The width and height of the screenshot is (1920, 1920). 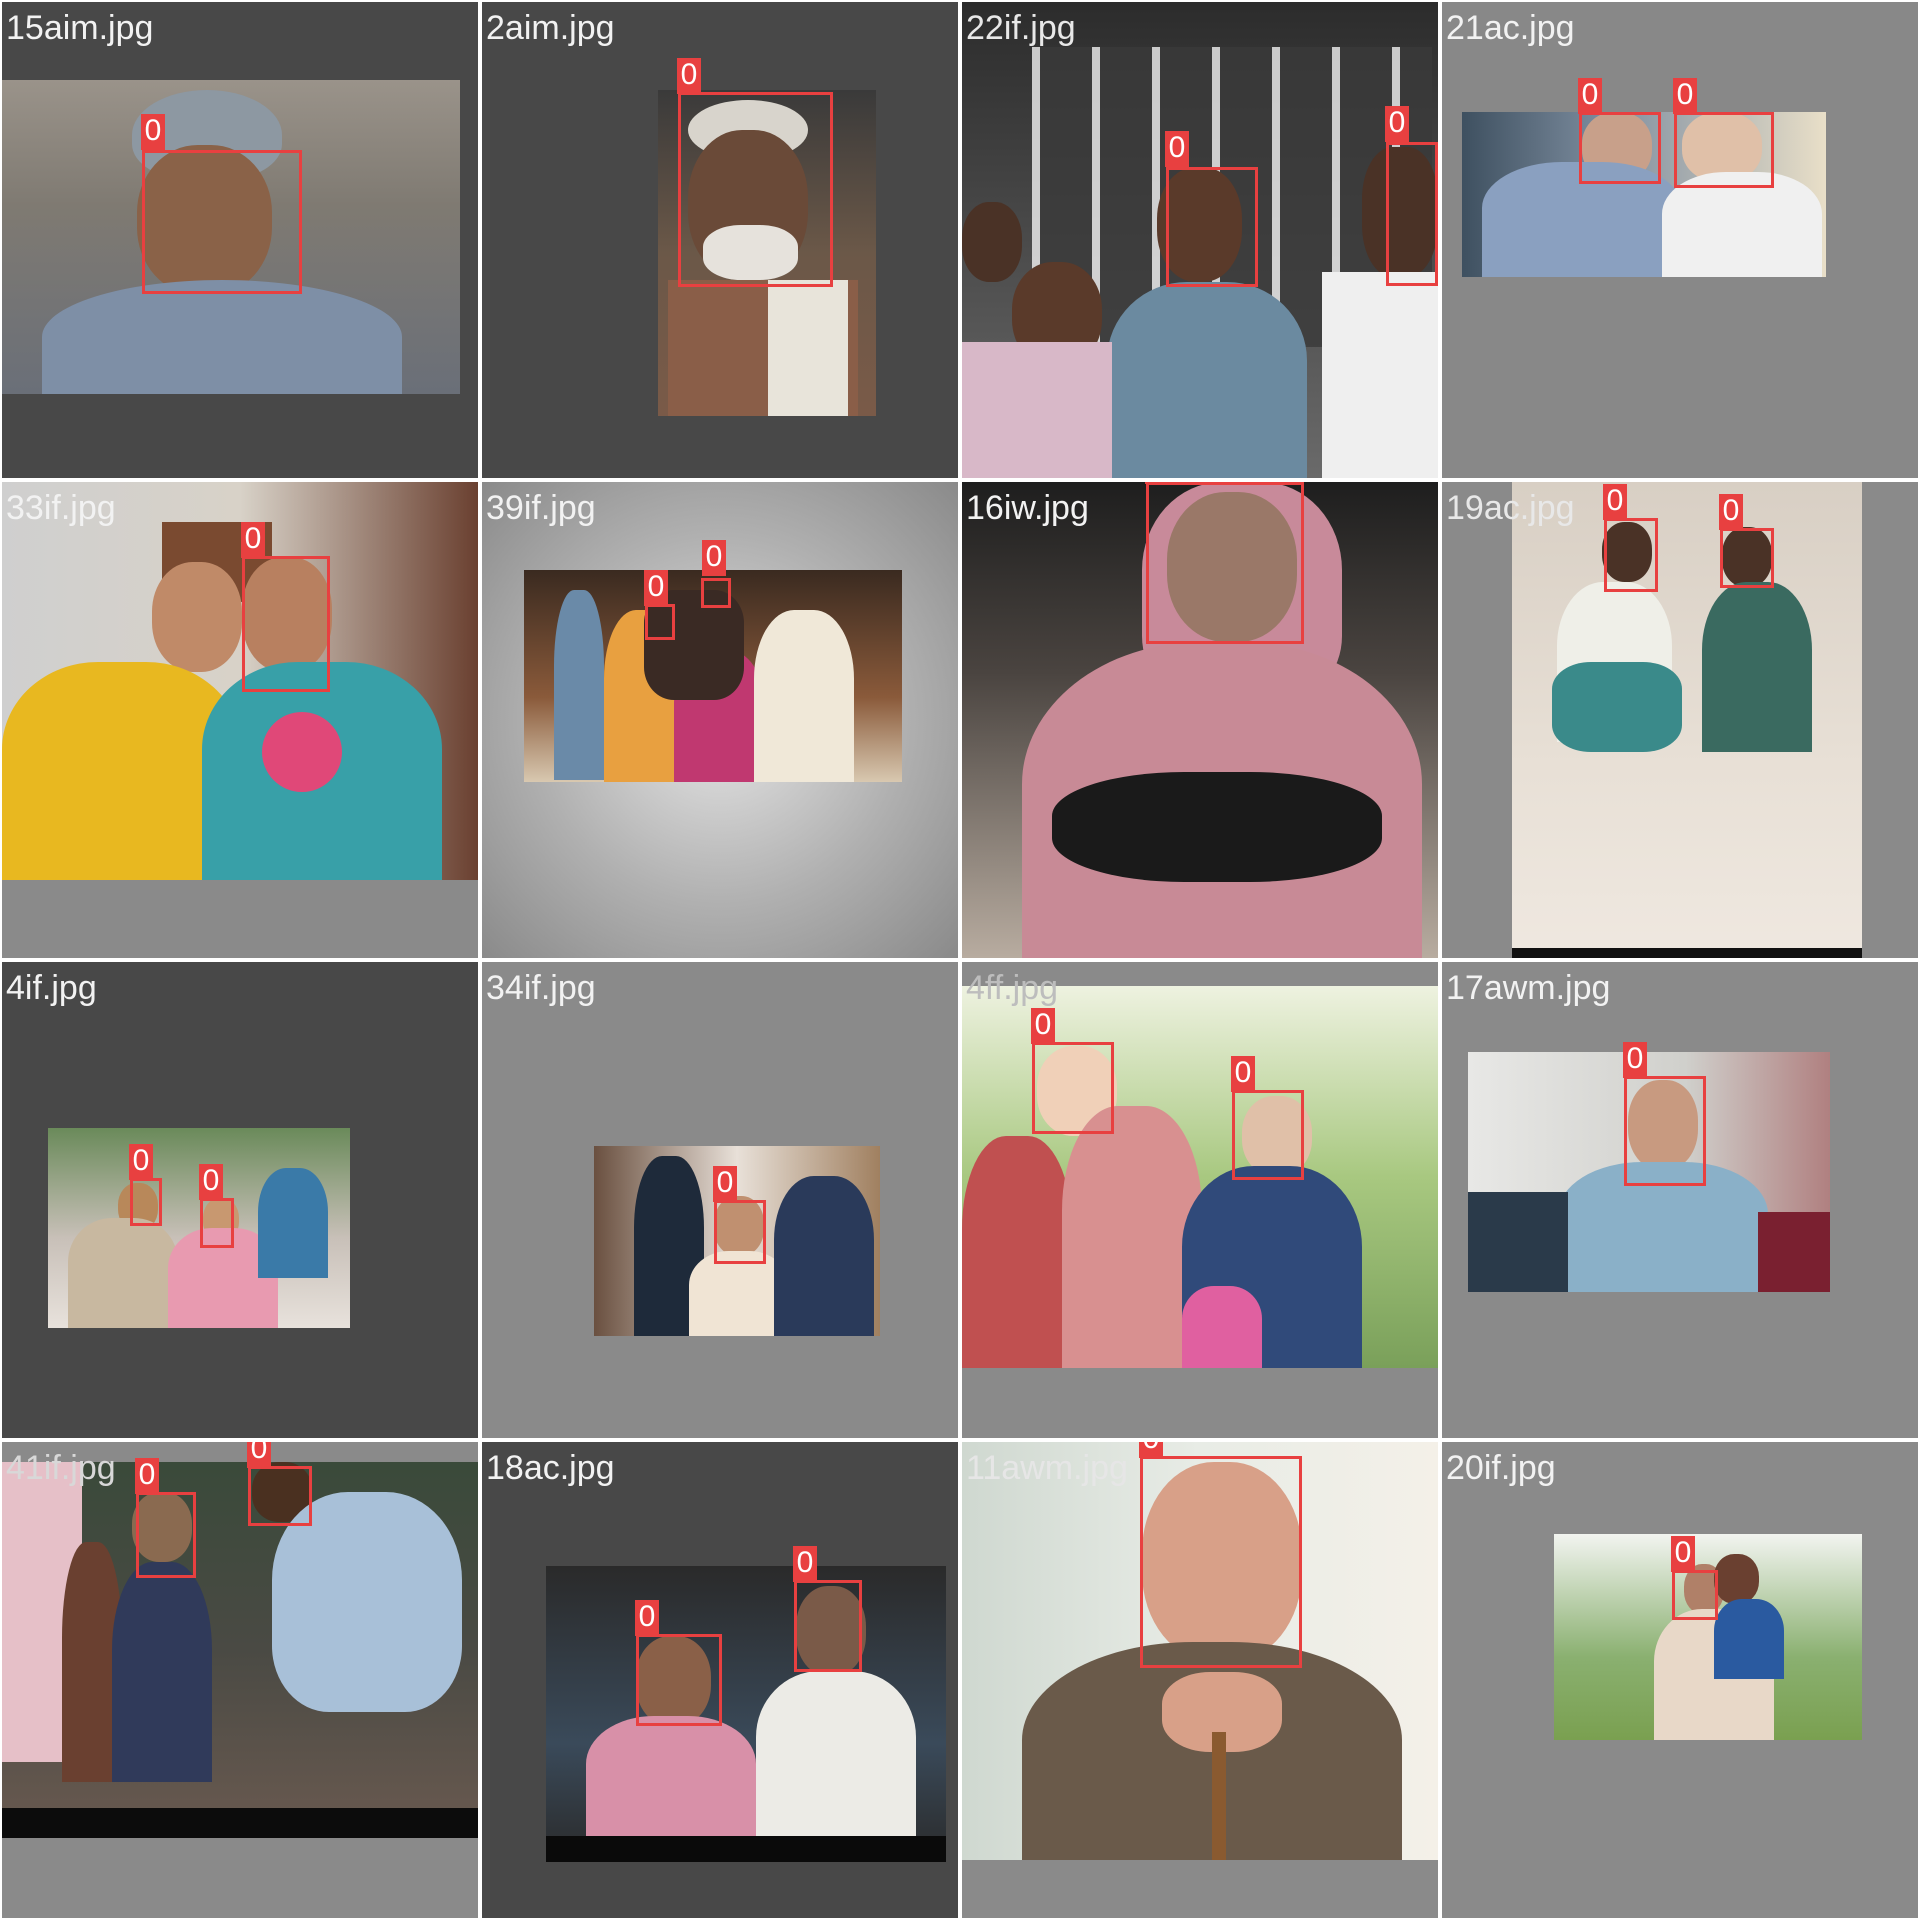 I want to click on tile-33if: 0 33if.jpg, so click(x=240, y=720).